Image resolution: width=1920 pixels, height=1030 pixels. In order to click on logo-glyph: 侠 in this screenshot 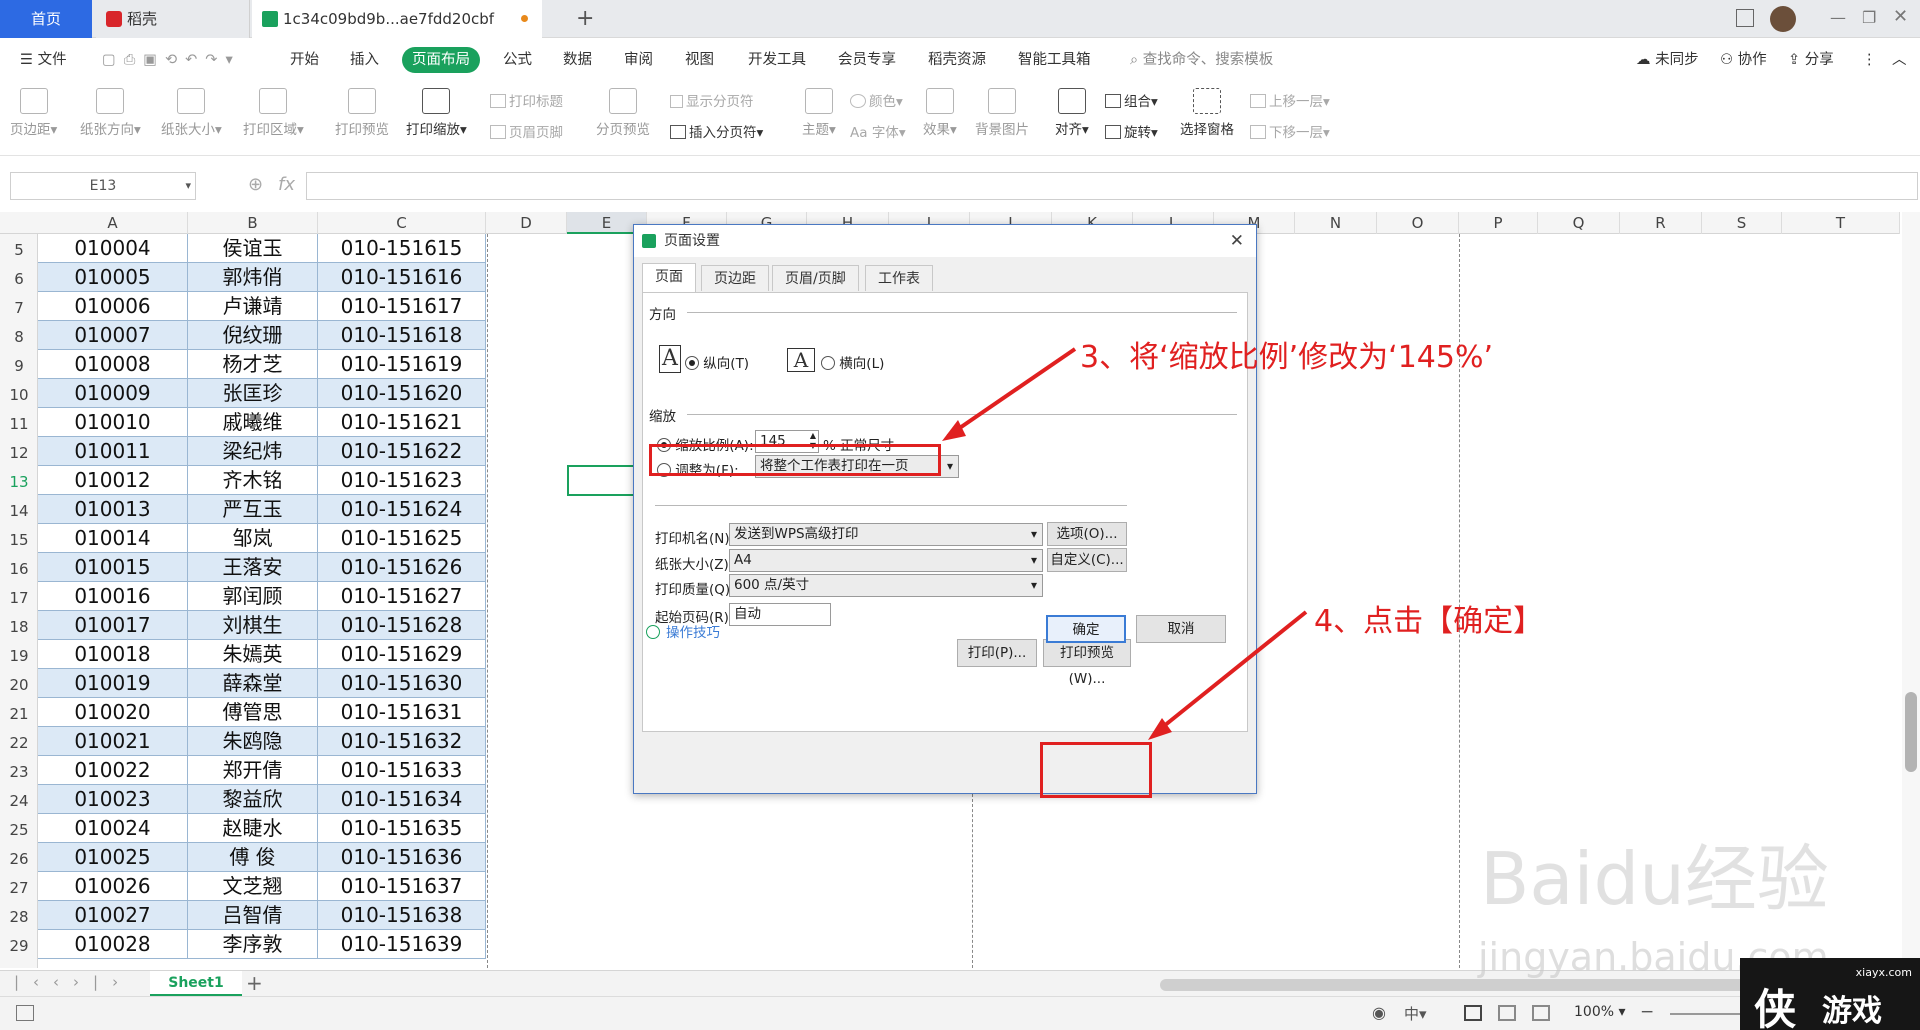, I will do `click(1775, 1007)`.